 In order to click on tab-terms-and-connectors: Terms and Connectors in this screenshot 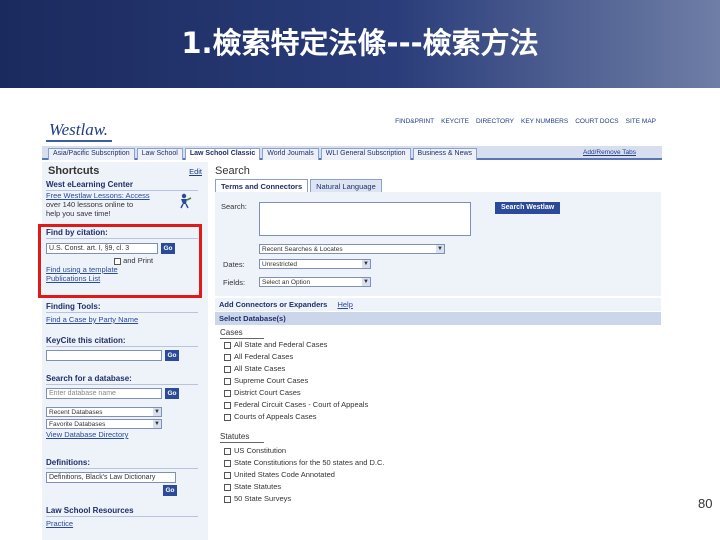, I will do `click(262, 185)`.